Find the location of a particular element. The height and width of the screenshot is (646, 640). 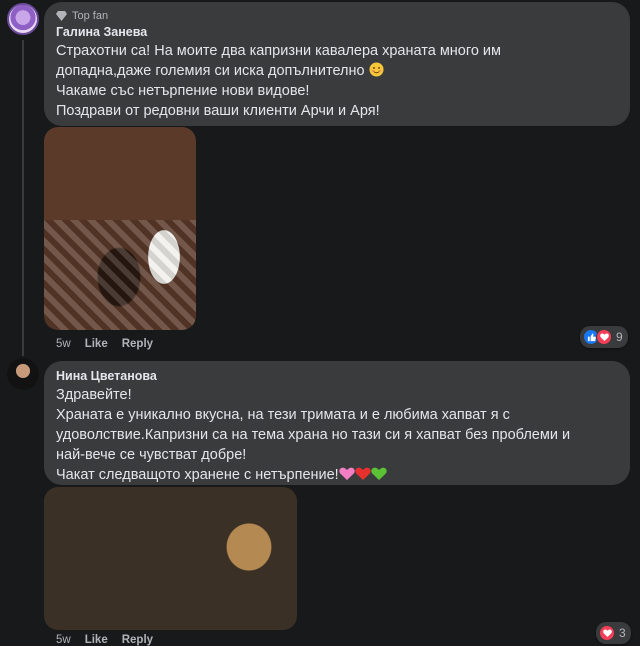

comment-line: Чакаме със нетърпение нови видове! is located at coordinates (183, 91).